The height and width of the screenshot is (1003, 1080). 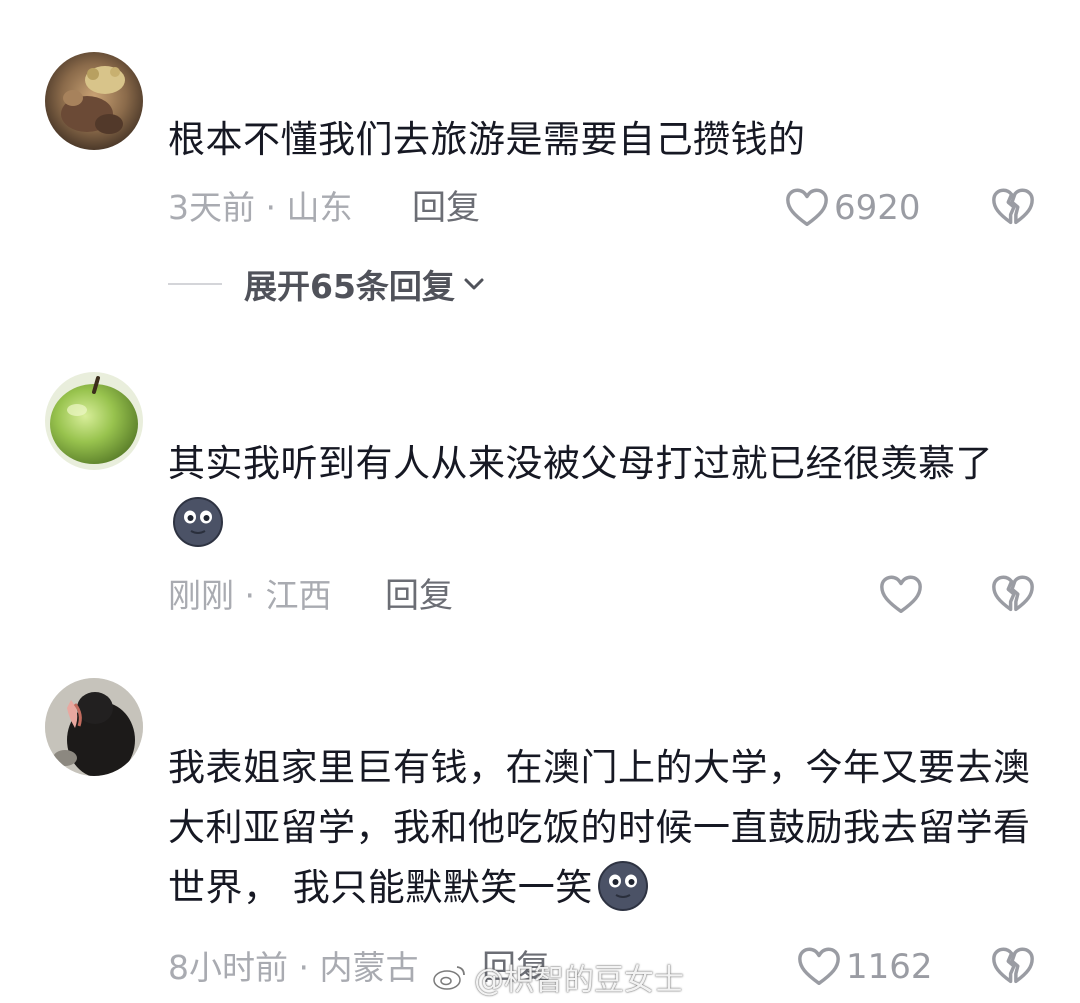 I want to click on chevron-down-icon, so click(x=474, y=284).